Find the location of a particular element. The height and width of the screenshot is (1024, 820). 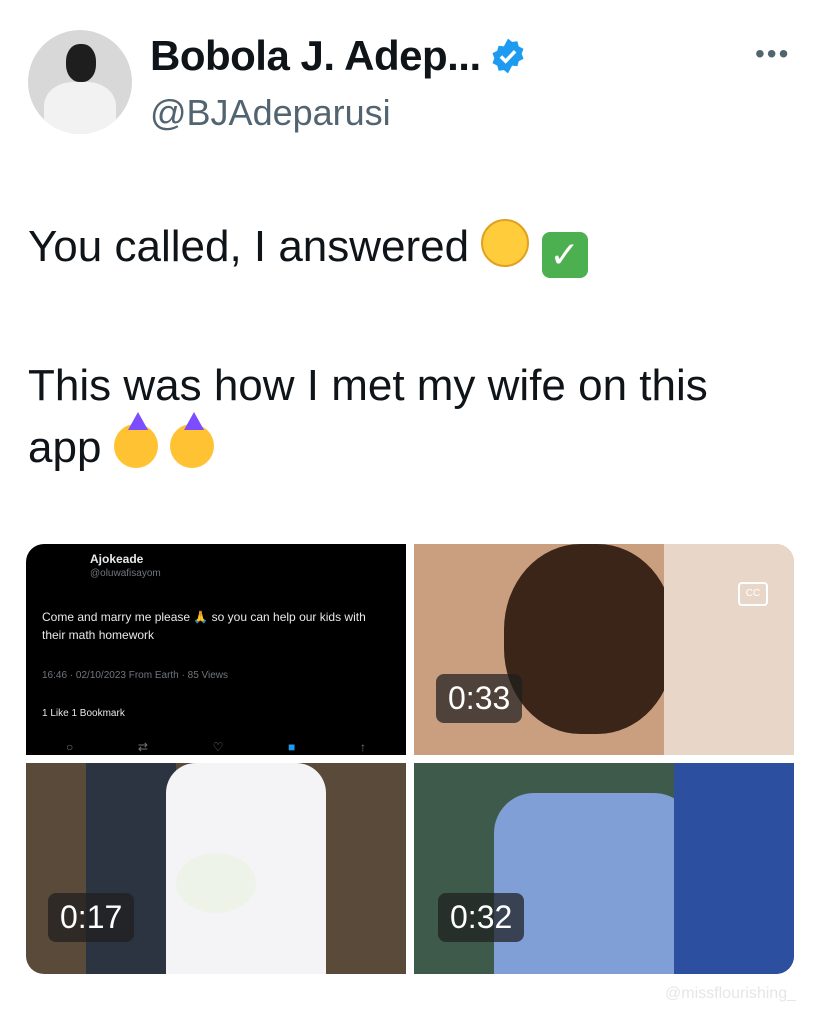

video-duration: 0:32 is located at coordinates (481, 917).